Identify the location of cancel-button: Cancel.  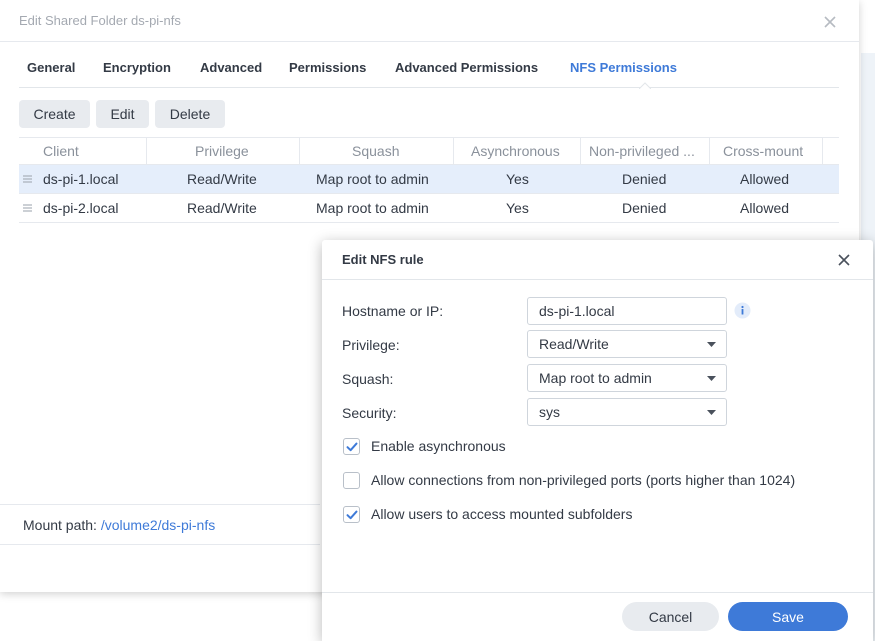
(670, 616).